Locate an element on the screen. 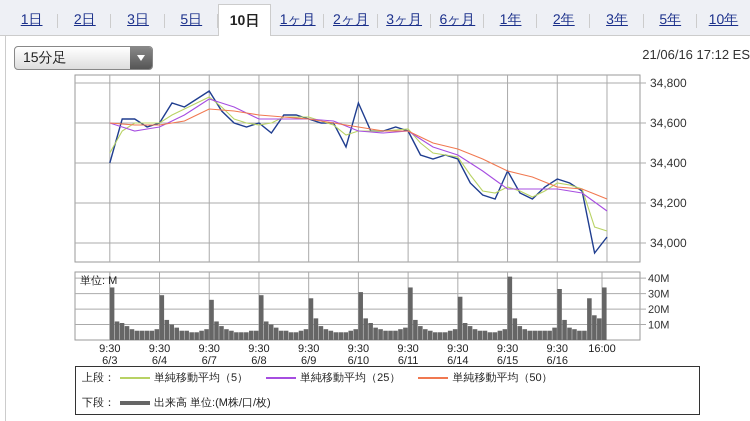  period-tab: 2ヶ月 is located at coordinates (351, 20).